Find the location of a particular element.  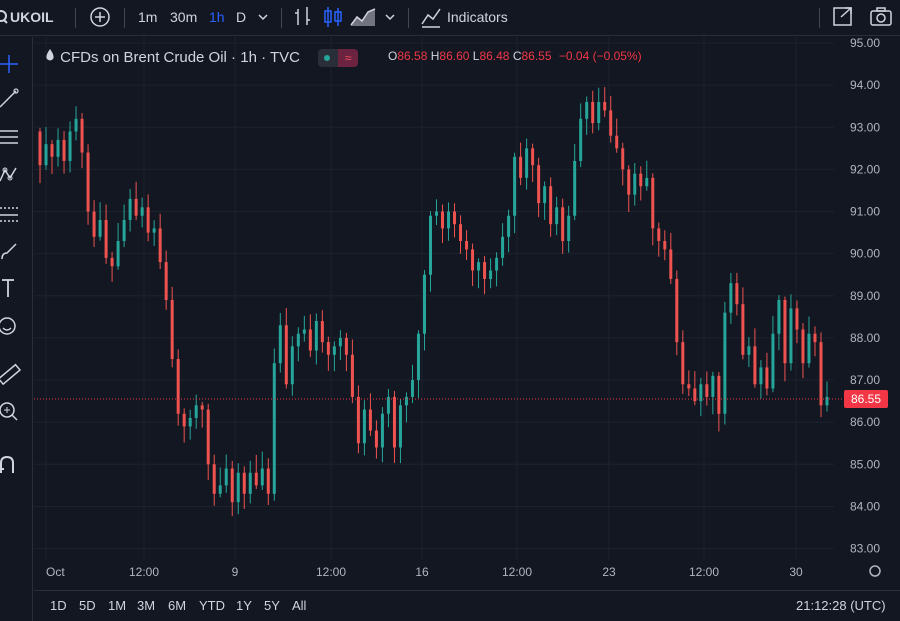

clock: 21:12:28 (UTC) is located at coordinates (841, 606).